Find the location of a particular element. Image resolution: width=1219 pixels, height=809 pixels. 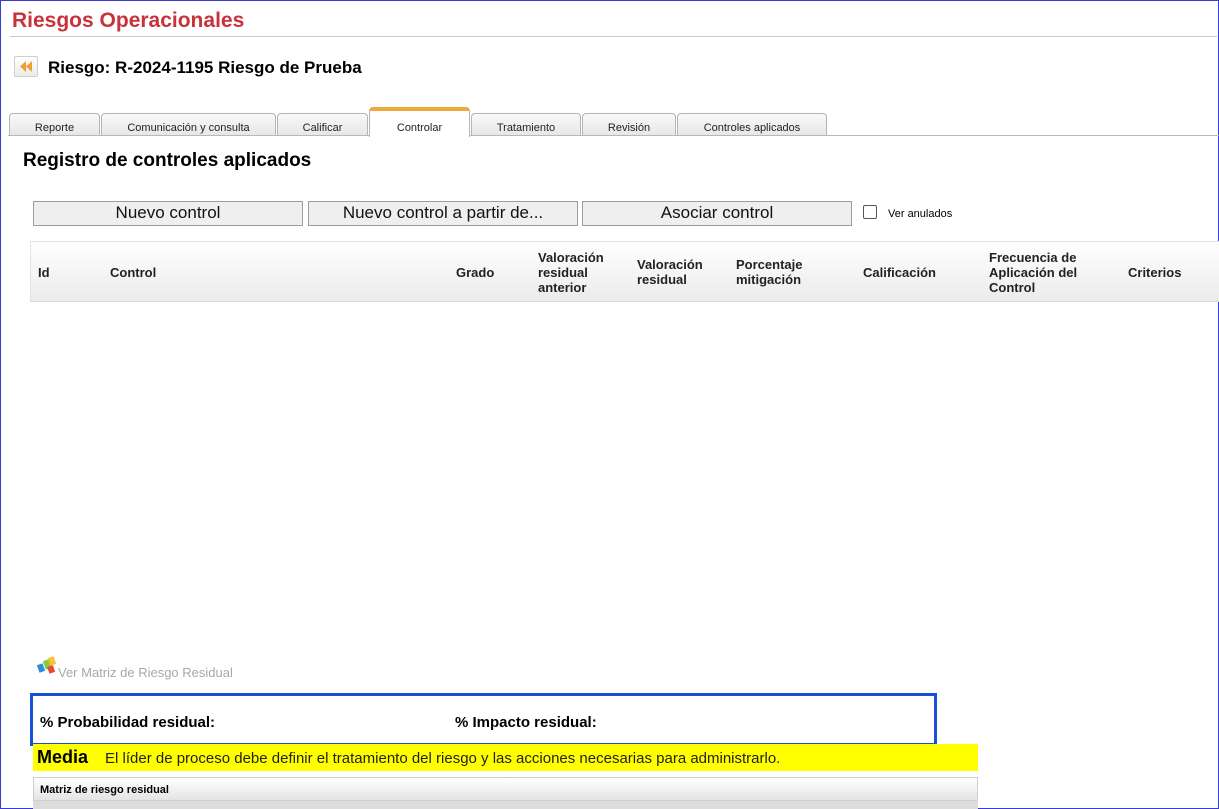

view-residual-matrix-label: Ver Matriz de Riesgo Residual is located at coordinates (145, 672).